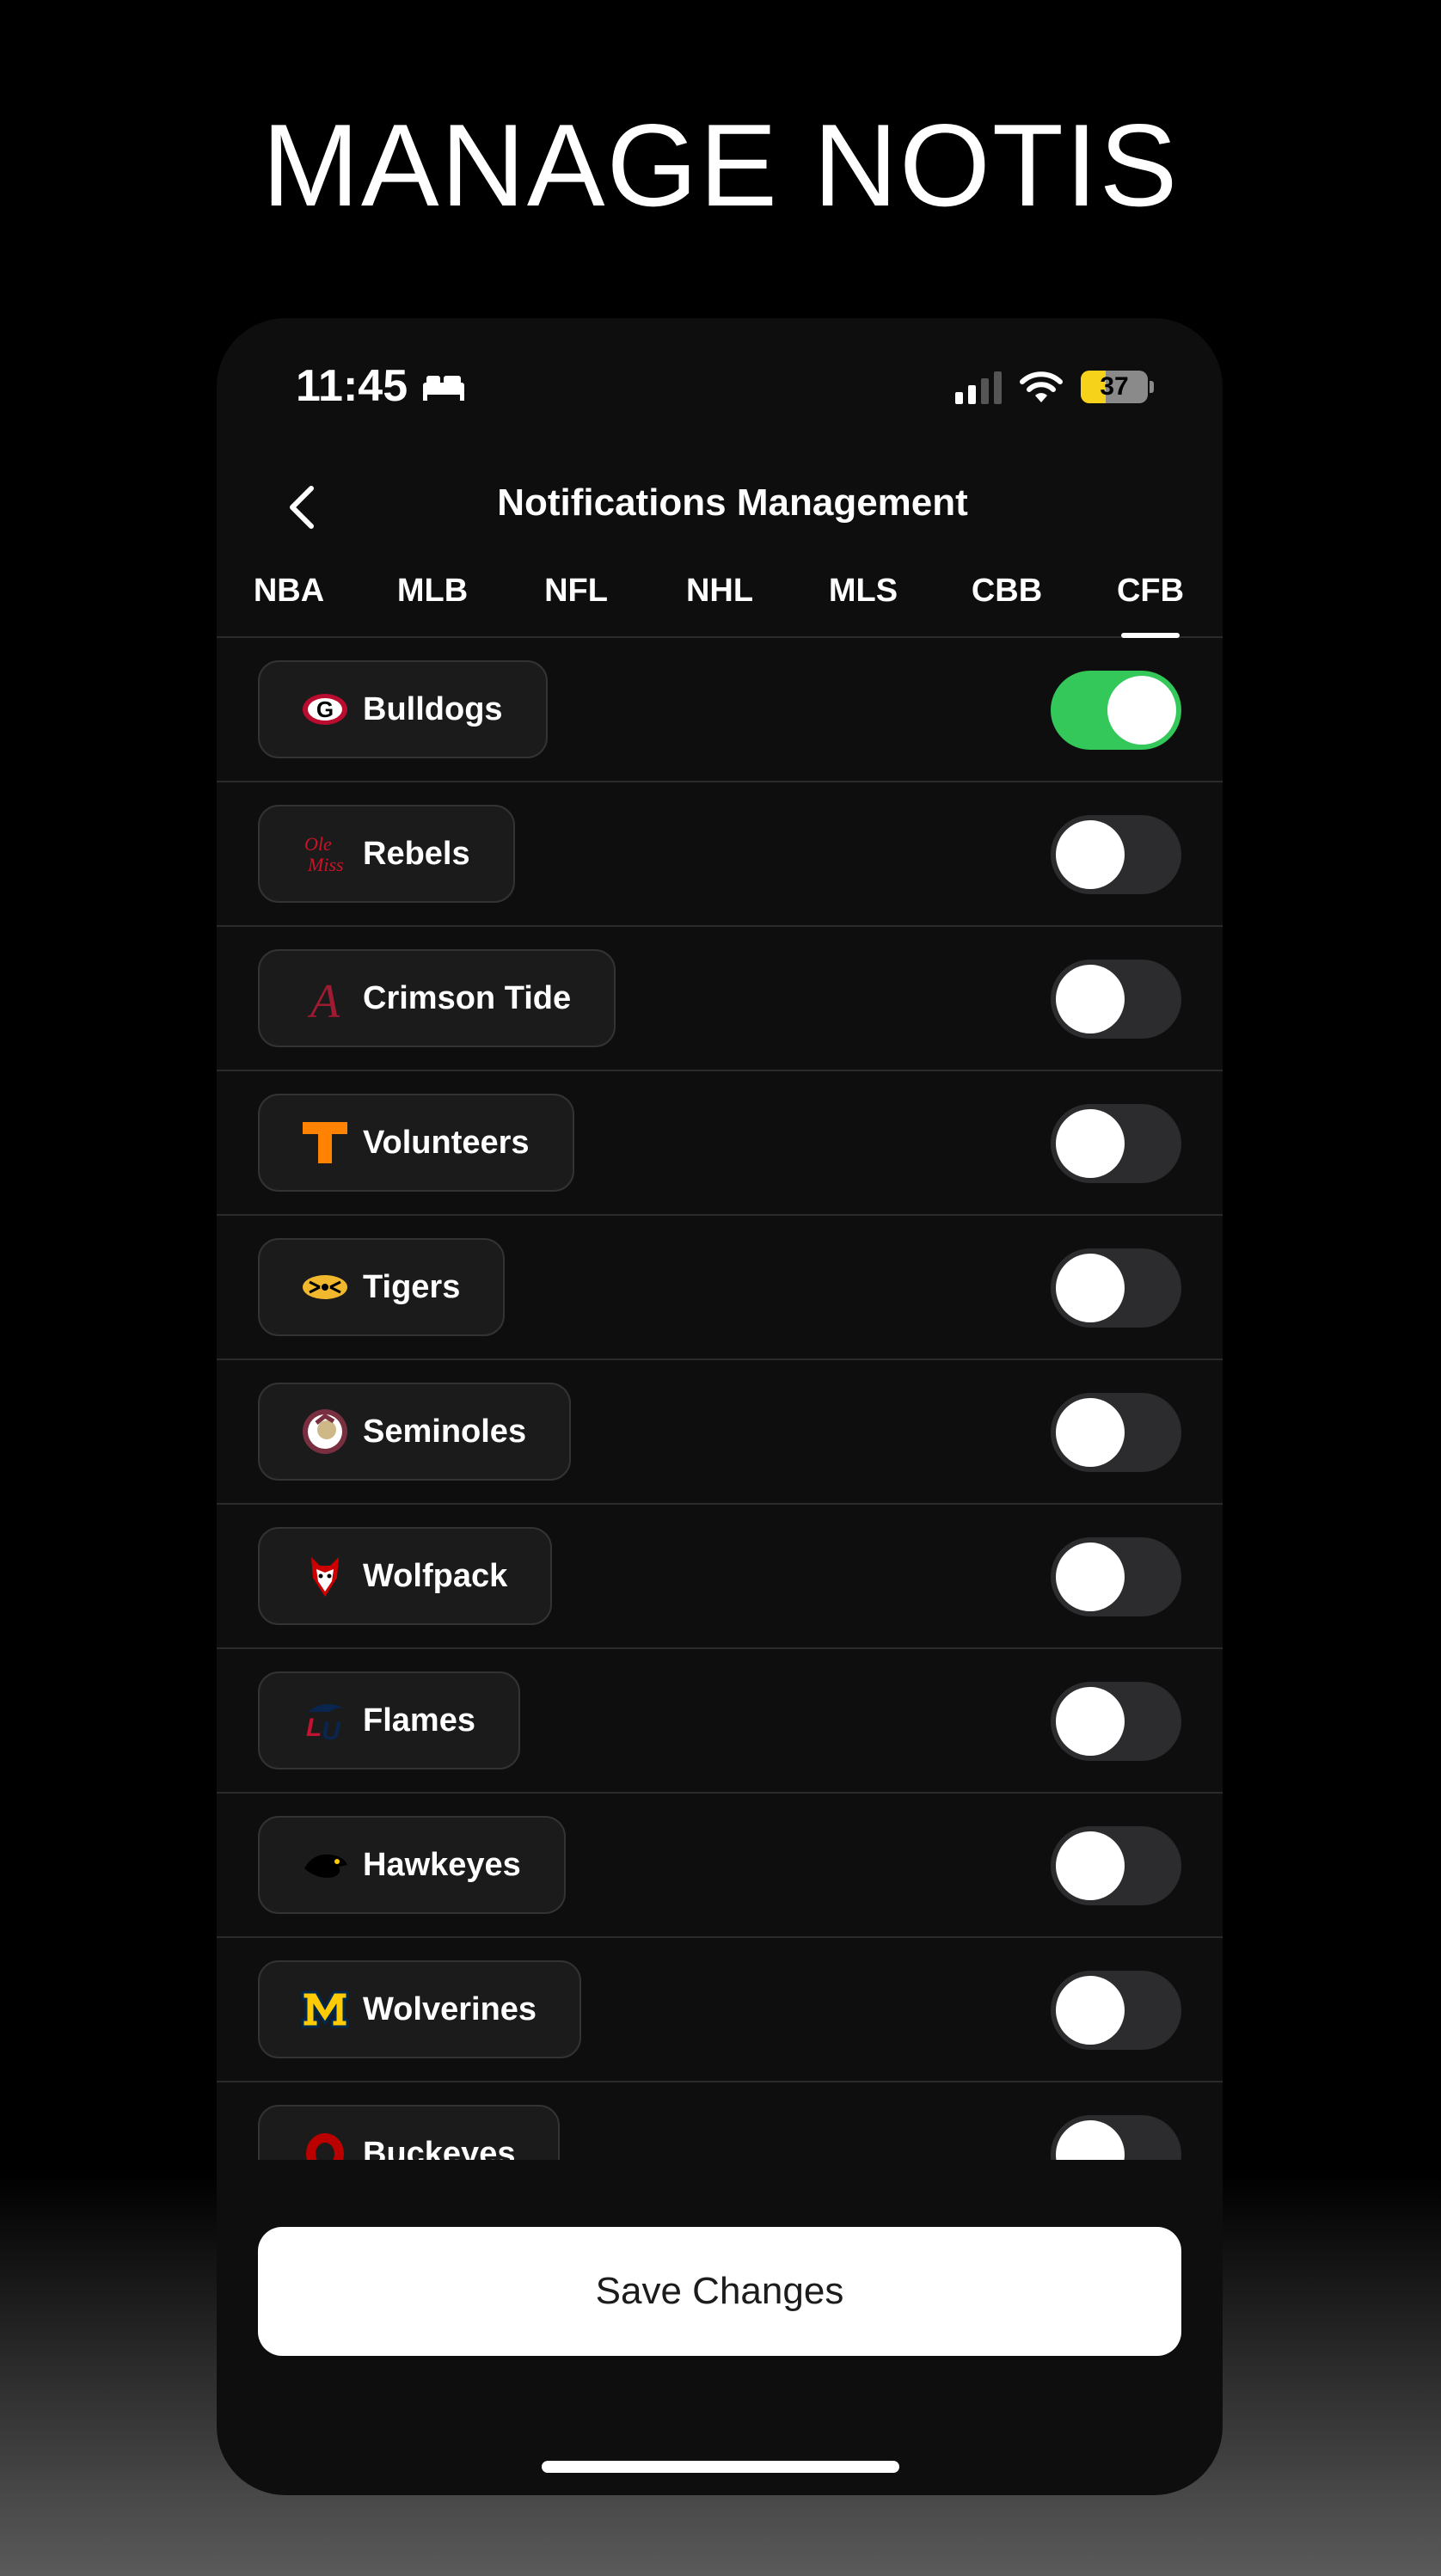 The height and width of the screenshot is (2576, 1441). What do you see at coordinates (289, 597) in the screenshot?
I see `tab-nba: NBA` at bounding box center [289, 597].